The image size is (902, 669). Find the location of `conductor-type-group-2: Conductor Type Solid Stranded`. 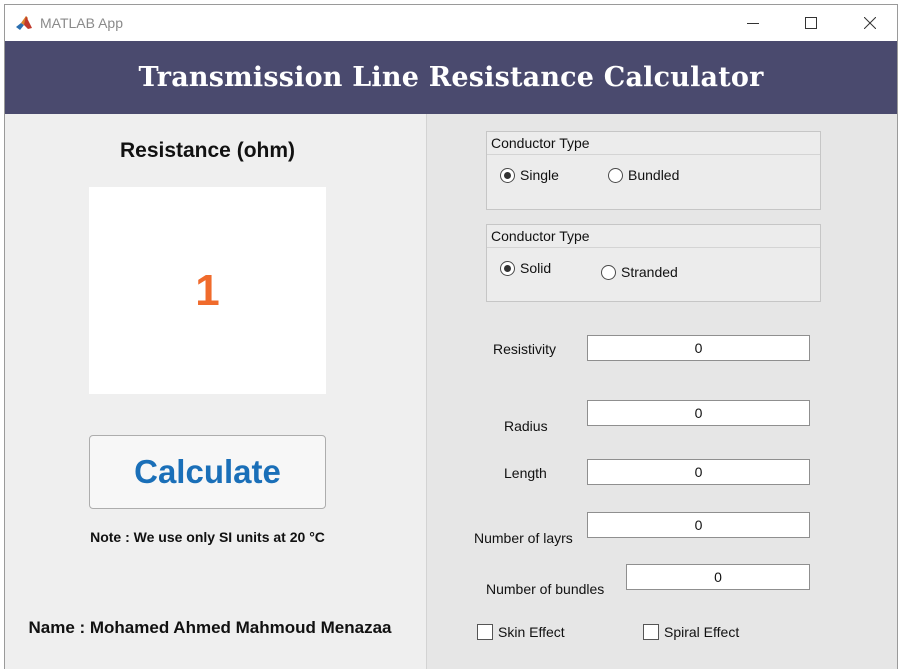

conductor-type-group-2: Conductor Type Solid Stranded is located at coordinates (653, 263).